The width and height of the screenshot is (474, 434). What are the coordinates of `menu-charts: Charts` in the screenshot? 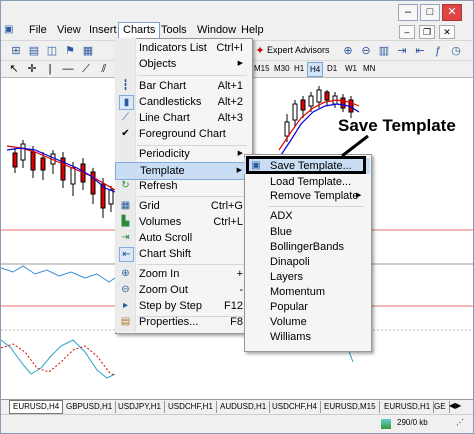 It's located at (139, 30).